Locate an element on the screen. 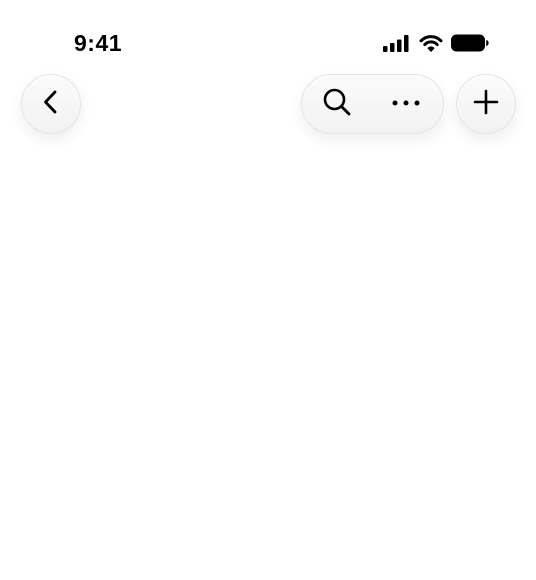 The height and width of the screenshot is (580, 536). chevron-left-icon is located at coordinates (51, 104).